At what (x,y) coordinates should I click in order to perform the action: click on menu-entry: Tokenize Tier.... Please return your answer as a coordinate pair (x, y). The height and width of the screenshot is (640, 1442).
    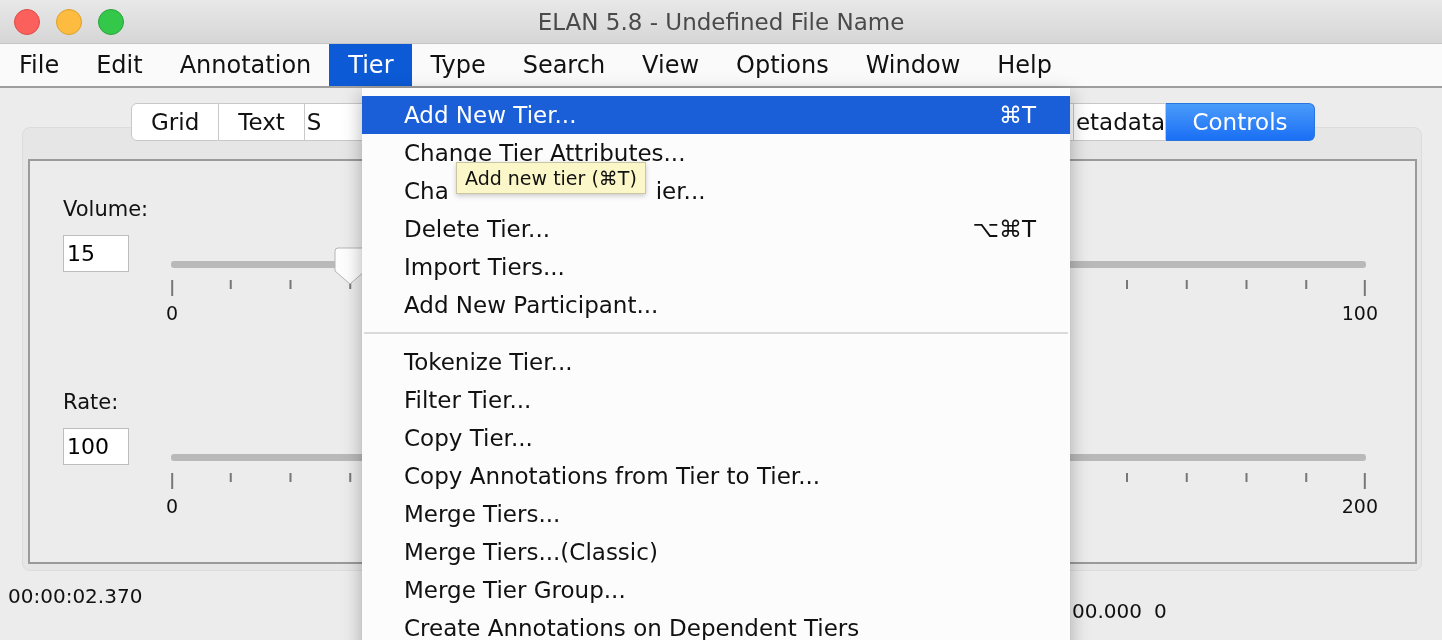
    Looking at the image, I should click on (716, 362).